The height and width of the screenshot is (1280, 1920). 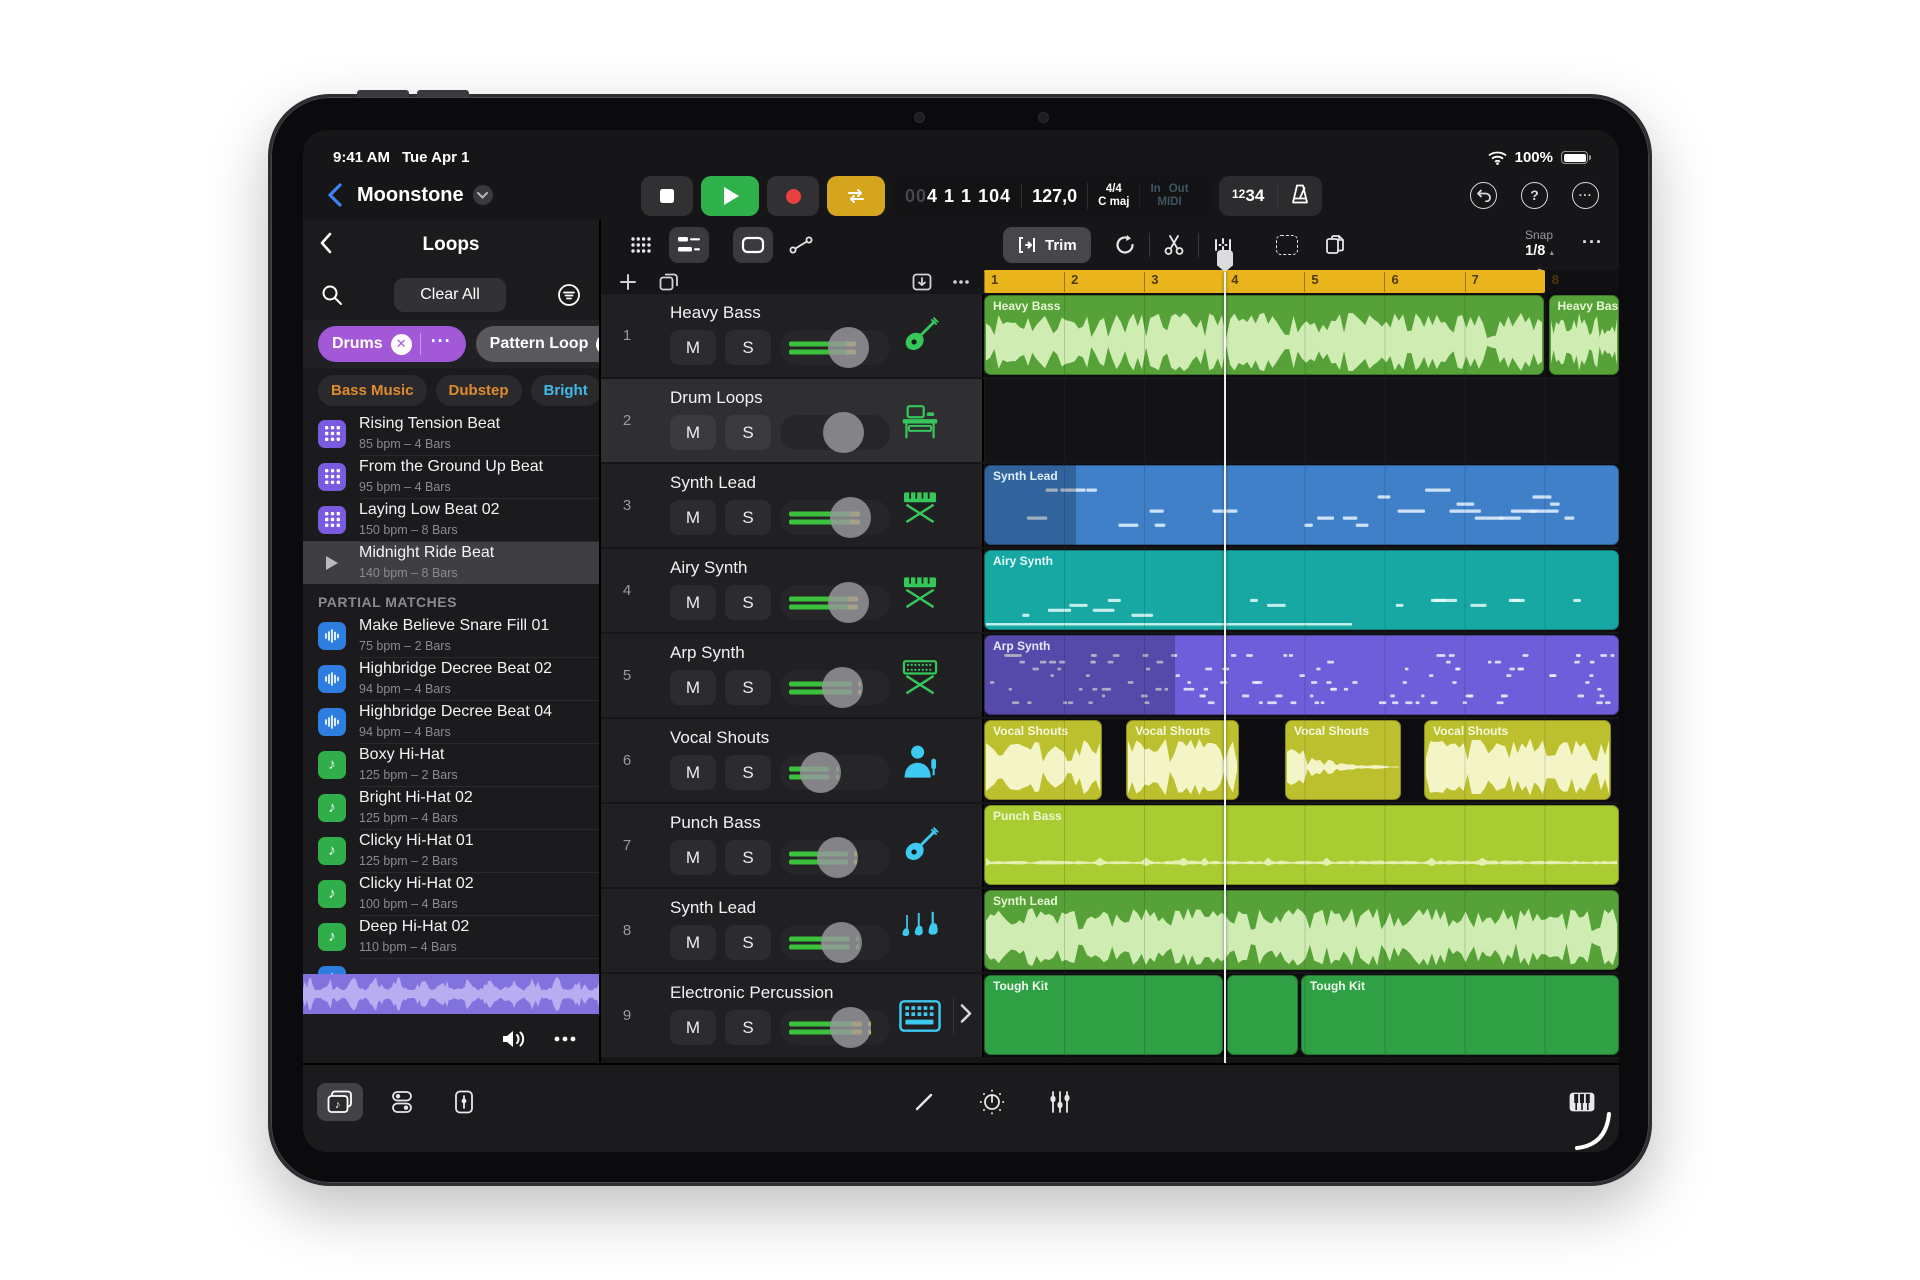 What do you see at coordinates (451, 678) in the screenshot?
I see `loop-item: Highbridge Decree Beat 02 94 bpm – 4 Bars` at bounding box center [451, 678].